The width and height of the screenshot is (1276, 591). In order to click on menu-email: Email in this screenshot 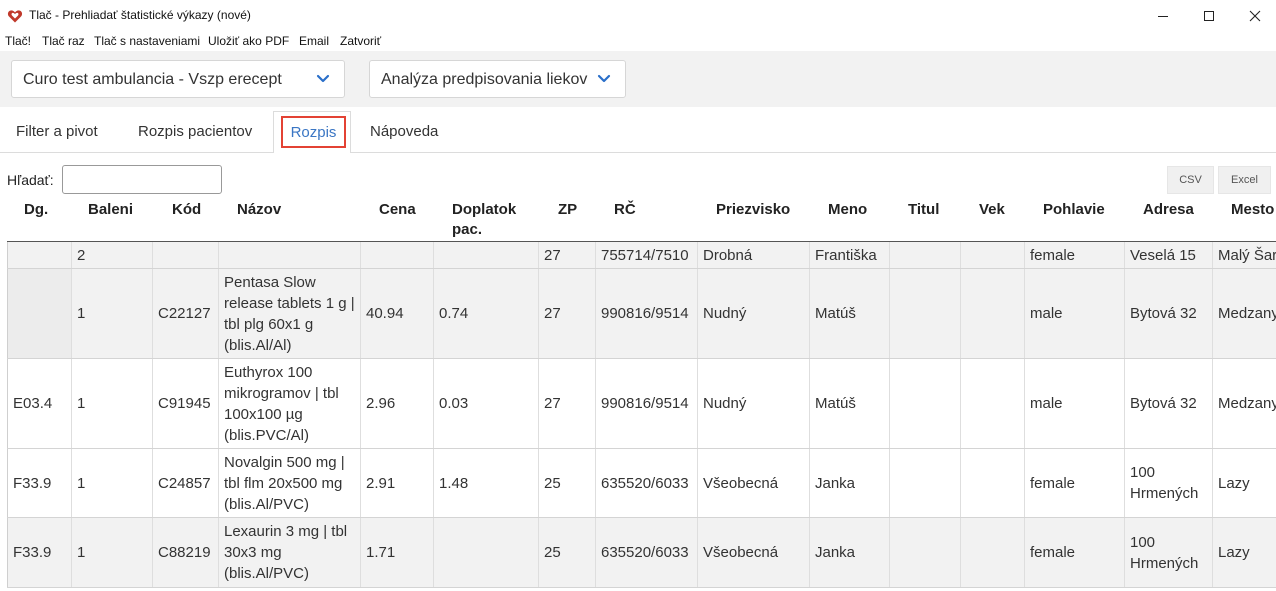, I will do `click(314, 41)`.